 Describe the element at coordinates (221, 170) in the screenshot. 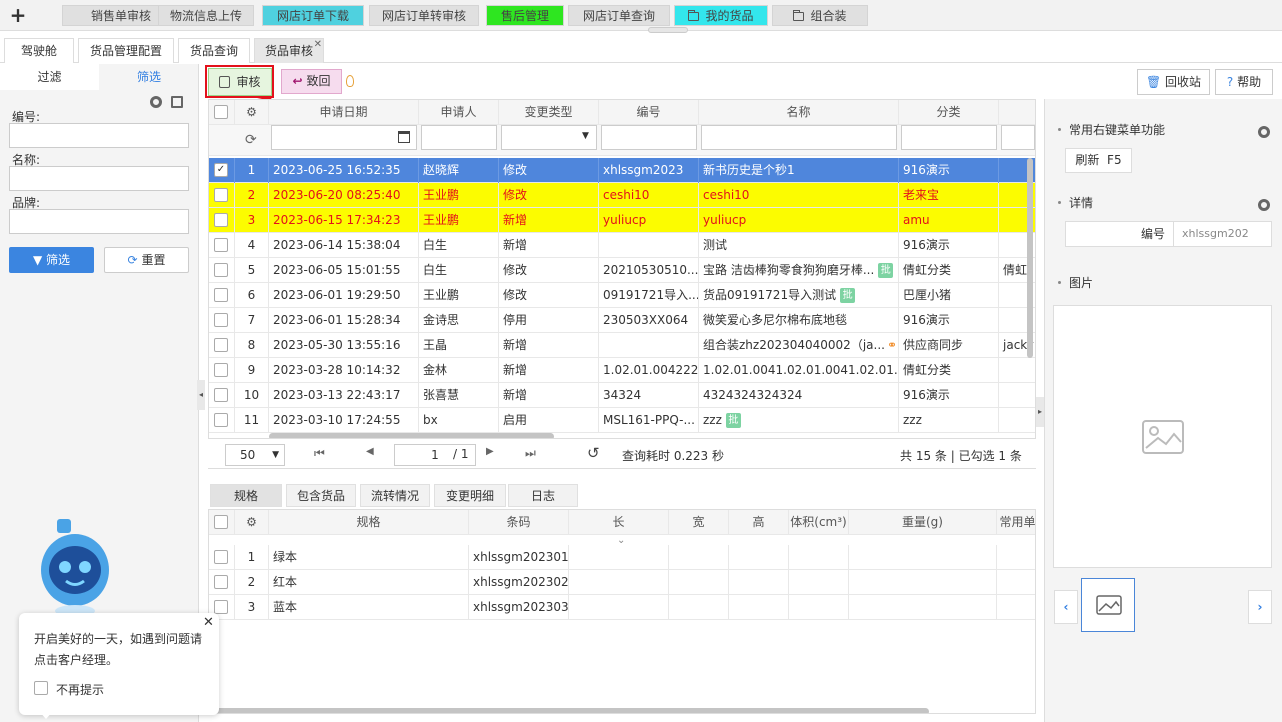

I see `row-checkbox: ✓` at that location.